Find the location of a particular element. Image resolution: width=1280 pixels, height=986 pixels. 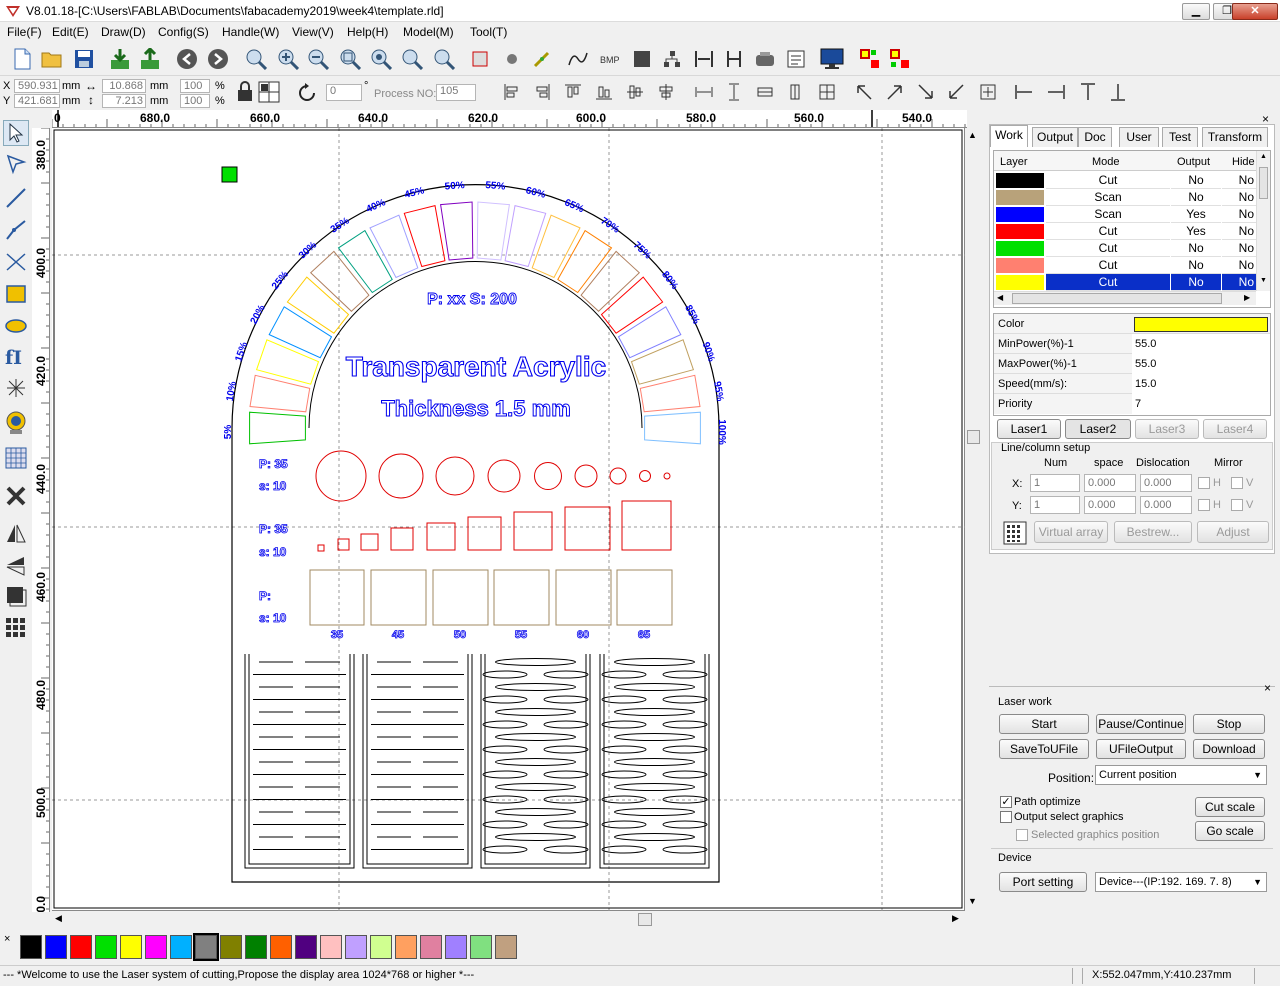

row3-s-label: s: 10 is located at coordinates (273, 618).